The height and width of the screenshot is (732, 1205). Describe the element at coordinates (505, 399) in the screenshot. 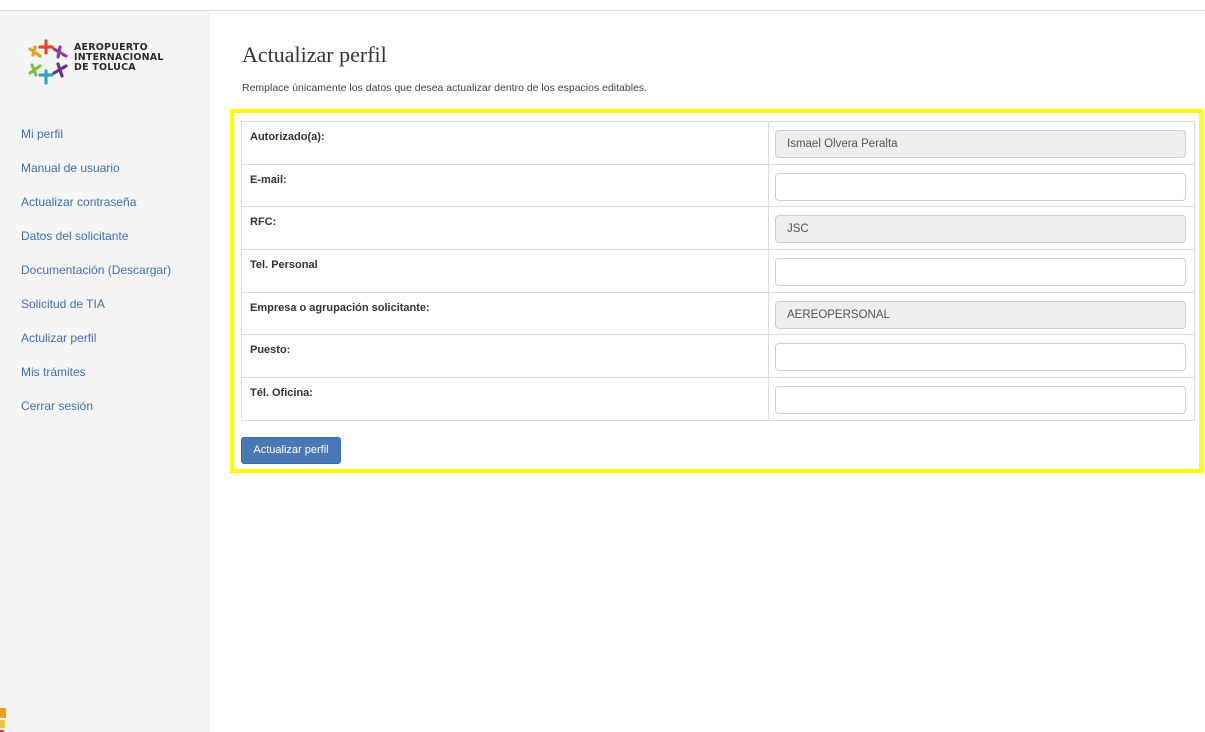

I see `field-label: Tél. Oficina:` at that location.